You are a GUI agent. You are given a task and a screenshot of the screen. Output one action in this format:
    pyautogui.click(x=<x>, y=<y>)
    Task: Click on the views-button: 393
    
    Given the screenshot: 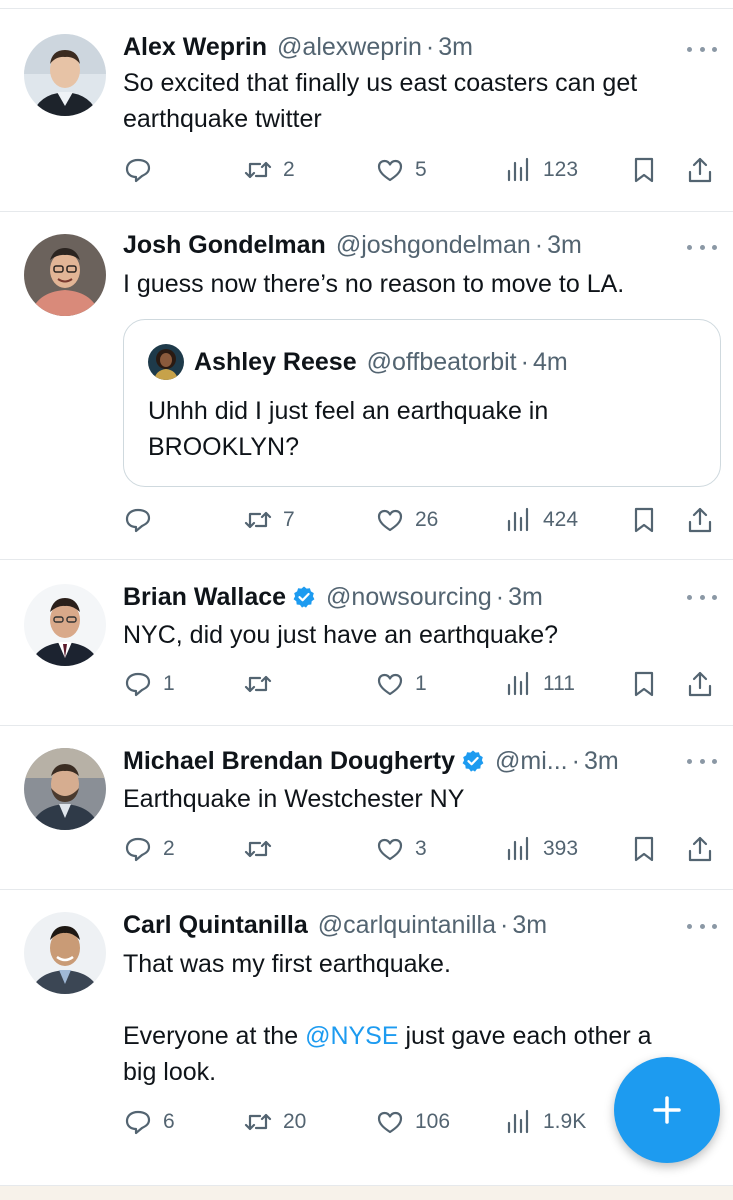 What is the action you would take?
    pyautogui.click(x=540, y=849)
    